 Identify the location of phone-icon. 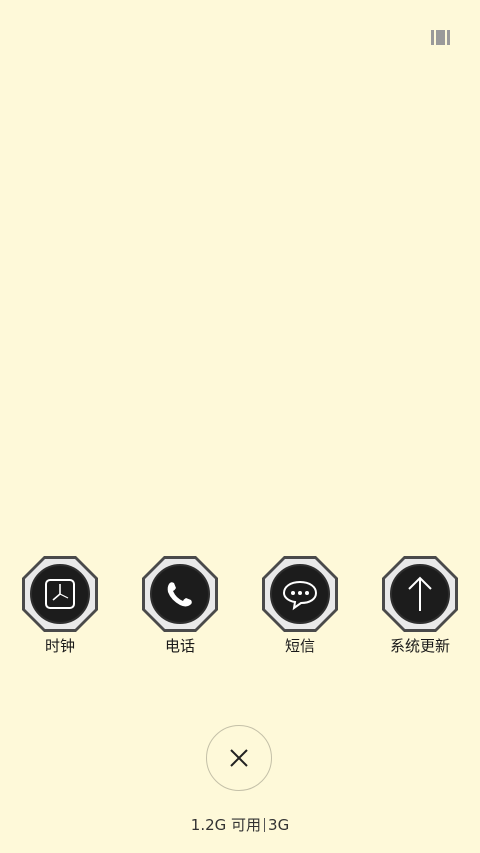
(180, 594).